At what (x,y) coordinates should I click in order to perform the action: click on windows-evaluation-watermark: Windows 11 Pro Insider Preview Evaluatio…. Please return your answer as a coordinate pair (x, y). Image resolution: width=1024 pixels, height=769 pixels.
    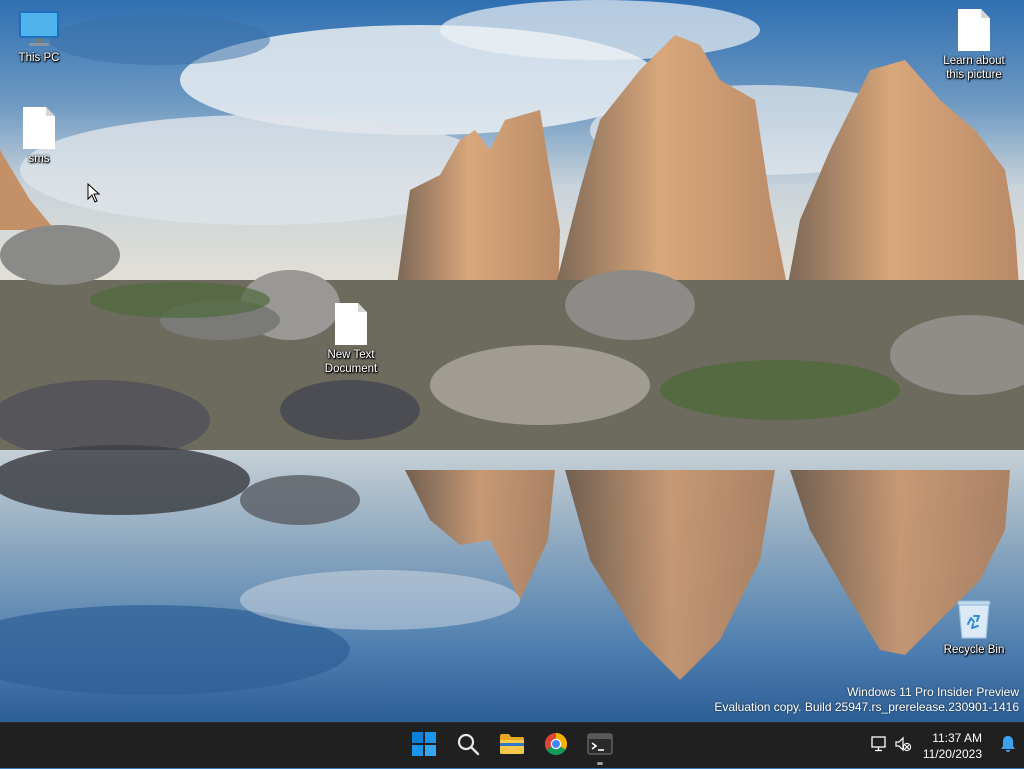
    Looking at the image, I should click on (866, 700).